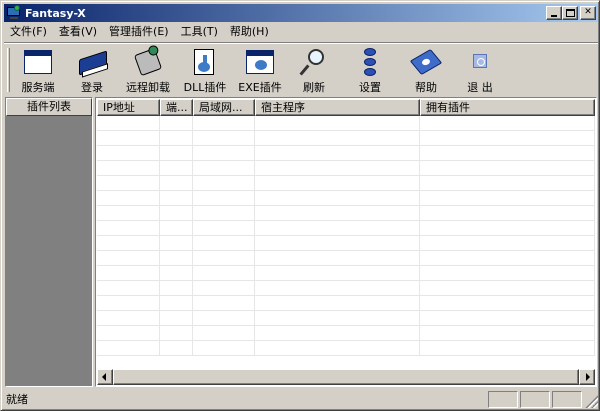  I want to click on title-bar: Fantasy-X ✕, so click(301, 13).